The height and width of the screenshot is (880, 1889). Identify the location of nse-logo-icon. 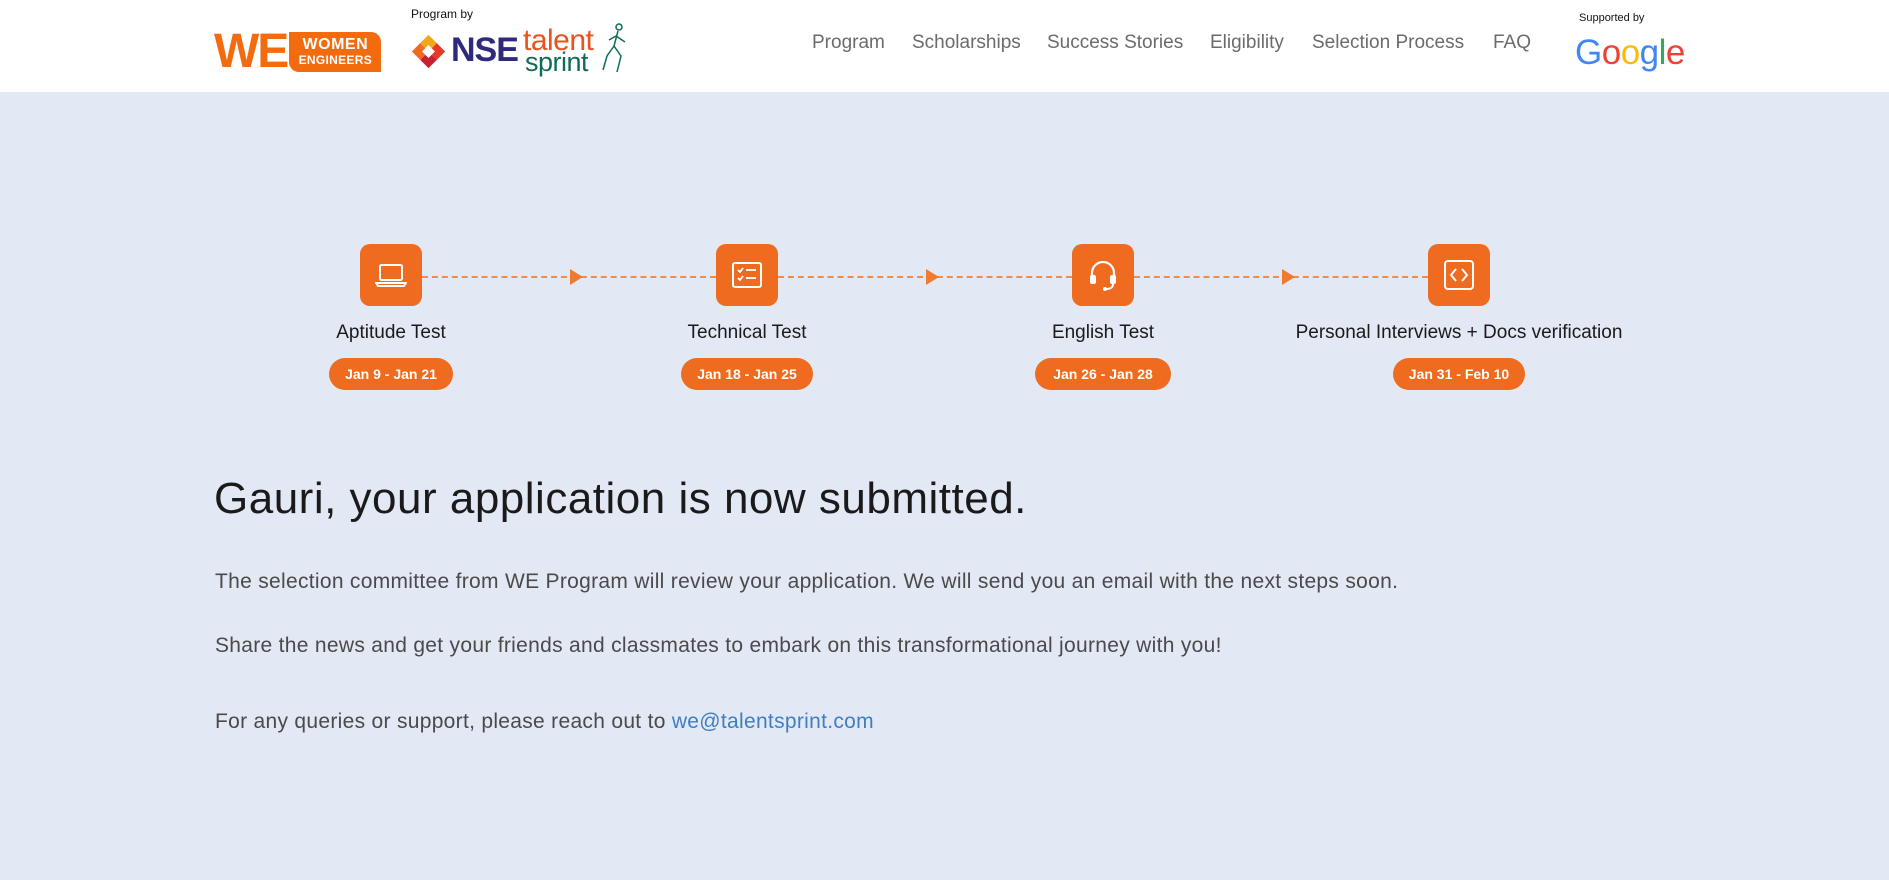
(428, 51).